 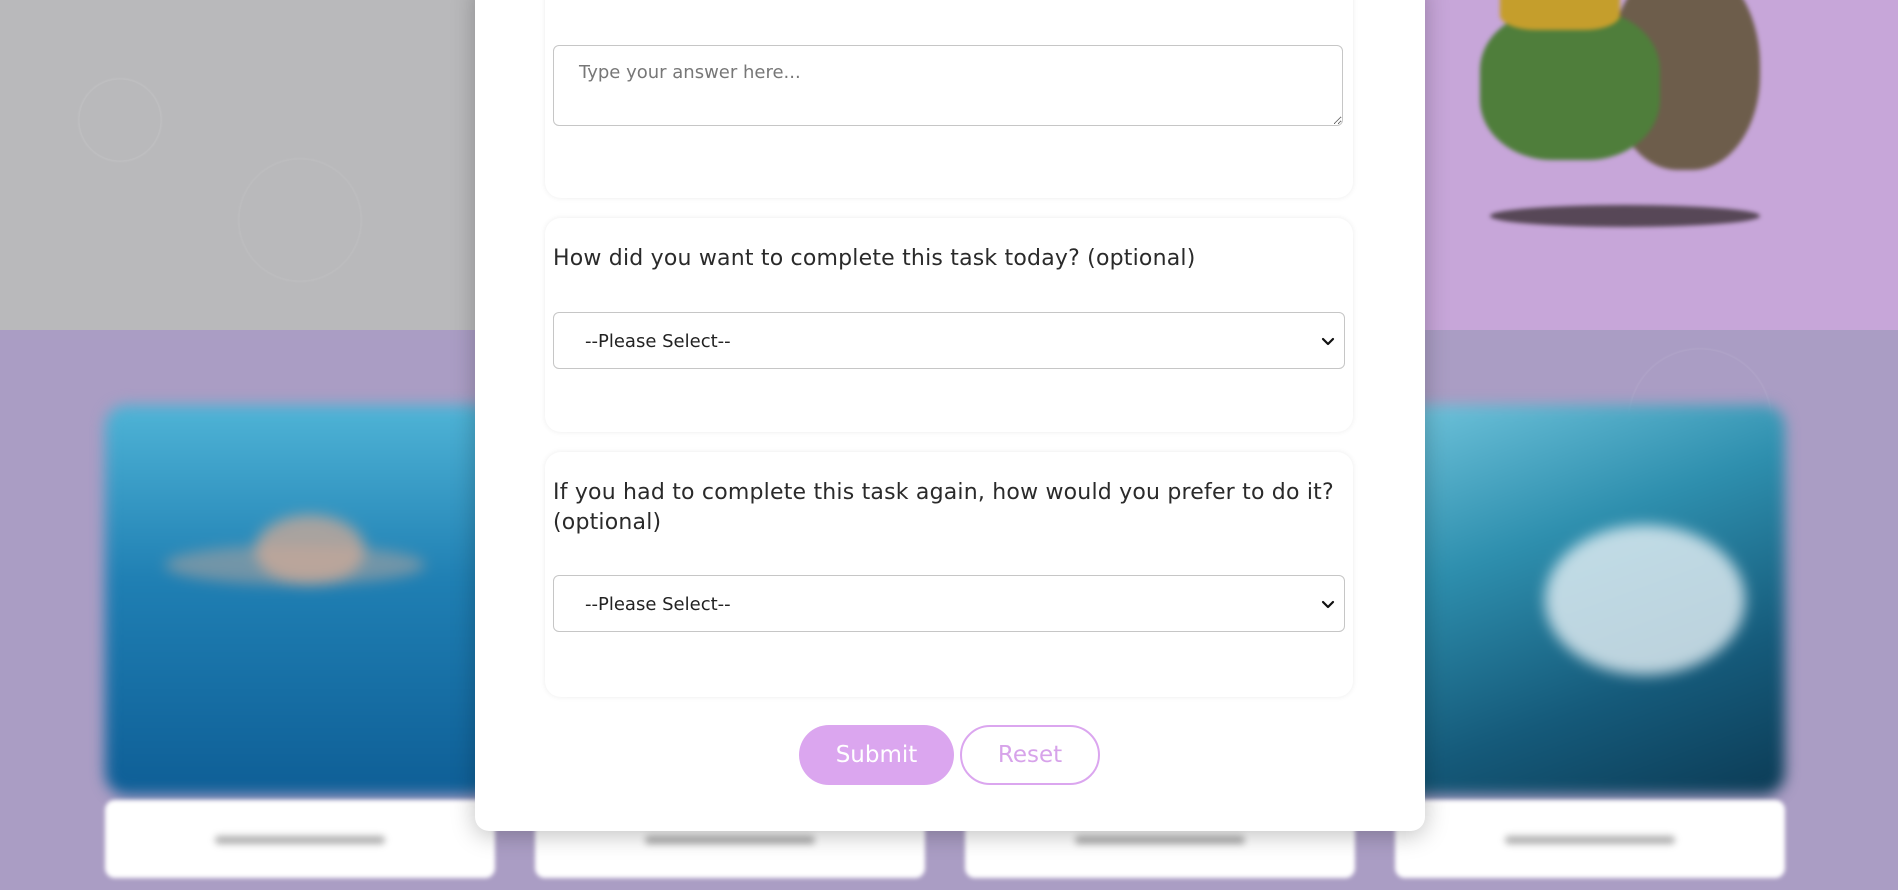 What do you see at coordinates (1625, 216) in the screenshot?
I see `character-shadow` at bounding box center [1625, 216].